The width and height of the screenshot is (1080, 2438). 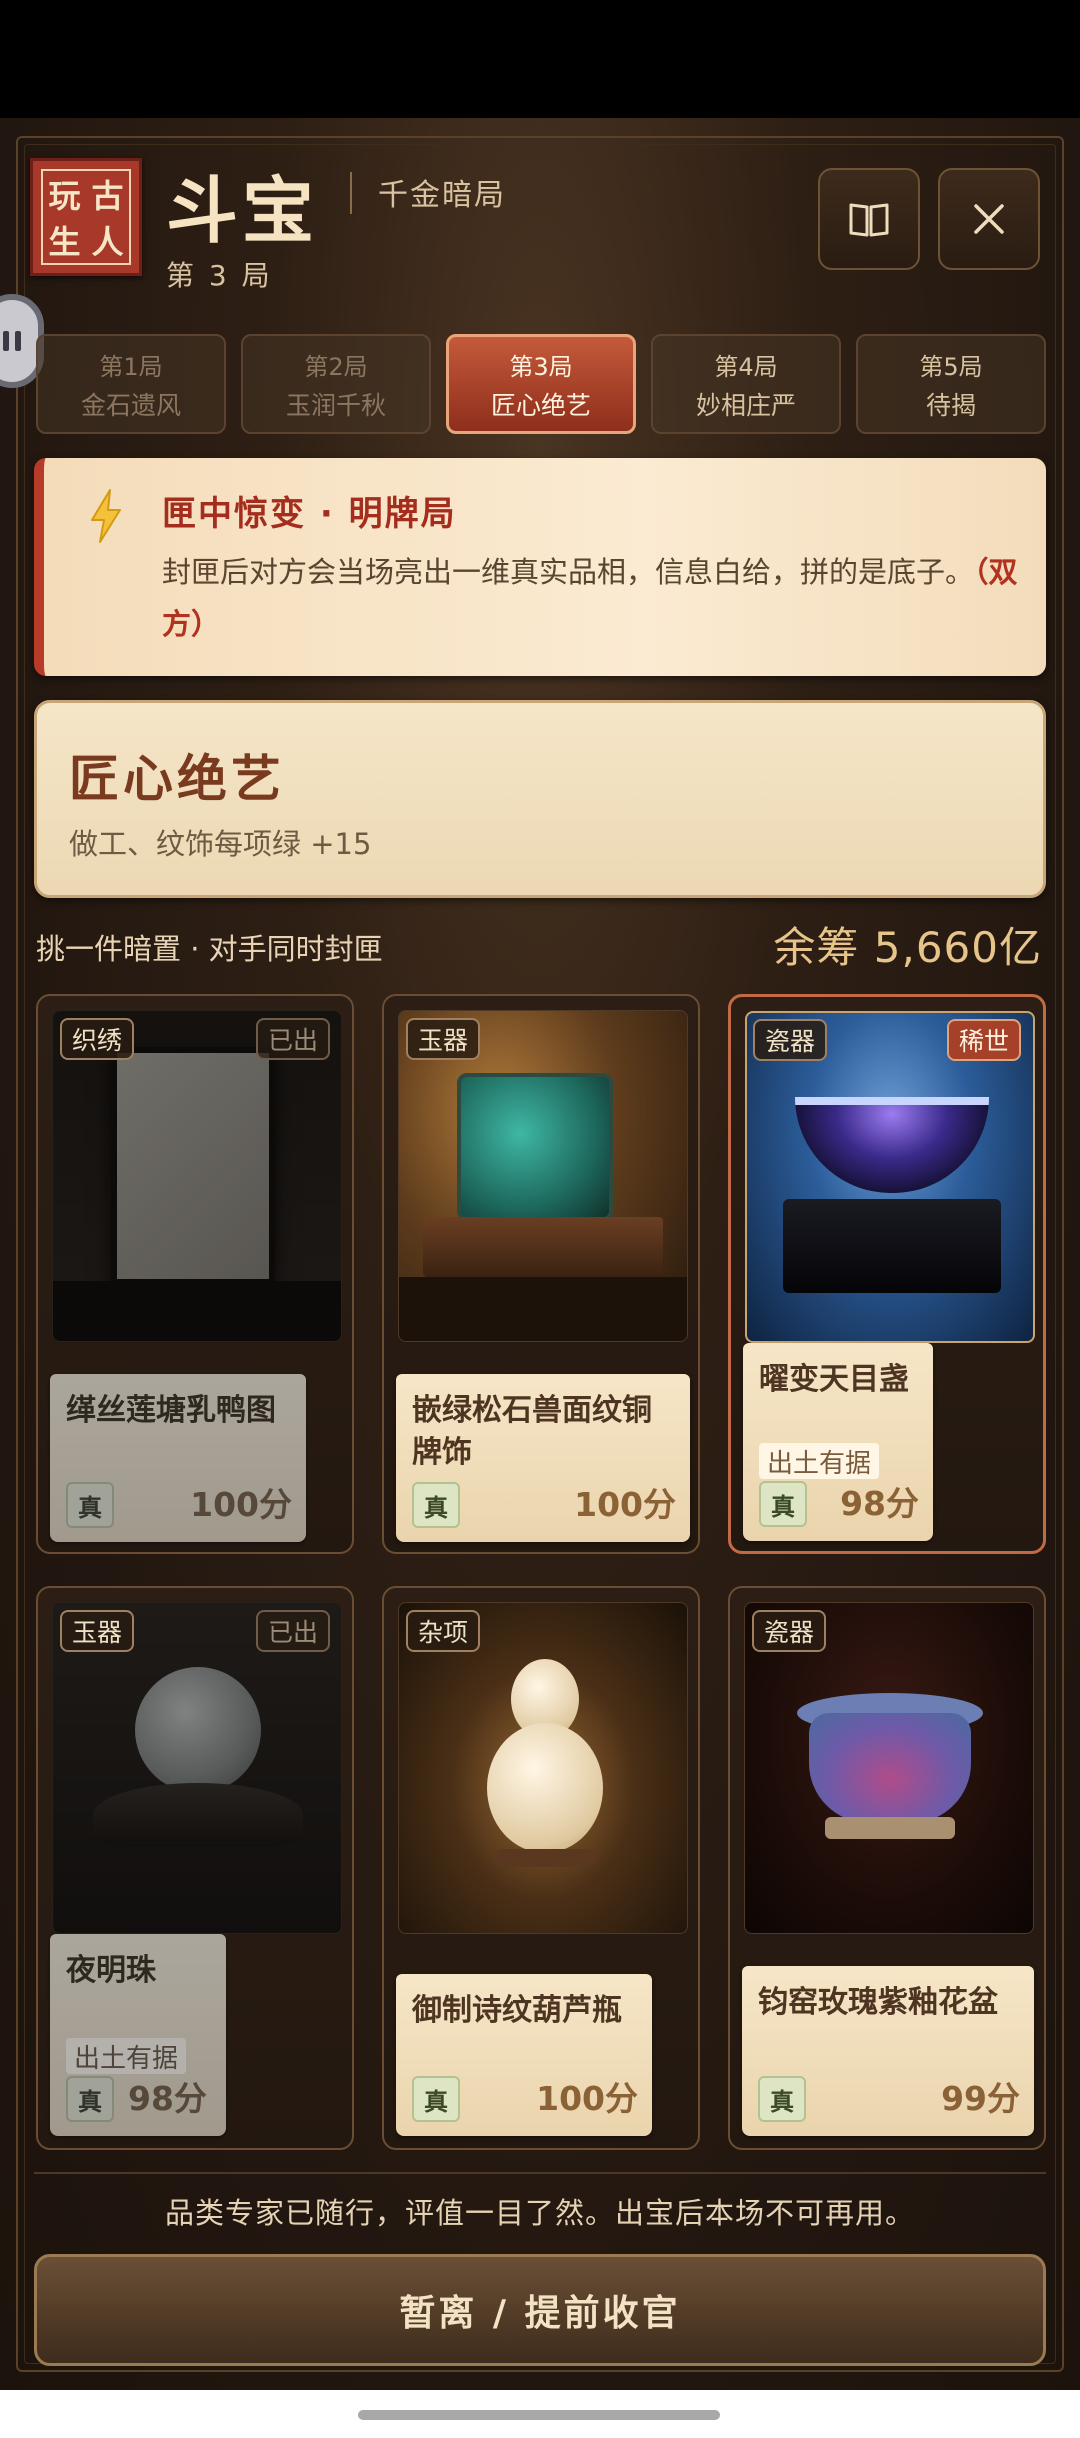 What do you see at coordinates (746, 366) in the screenshot?
I see `tab-round-number: 第4局` at bounding box center [746, 366].